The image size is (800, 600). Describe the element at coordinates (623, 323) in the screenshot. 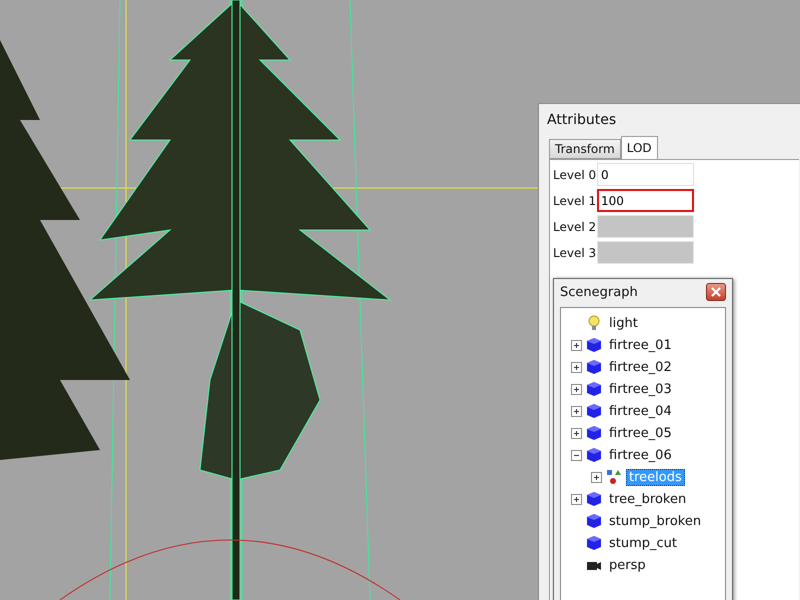

I see `tree-item: light` at that location.